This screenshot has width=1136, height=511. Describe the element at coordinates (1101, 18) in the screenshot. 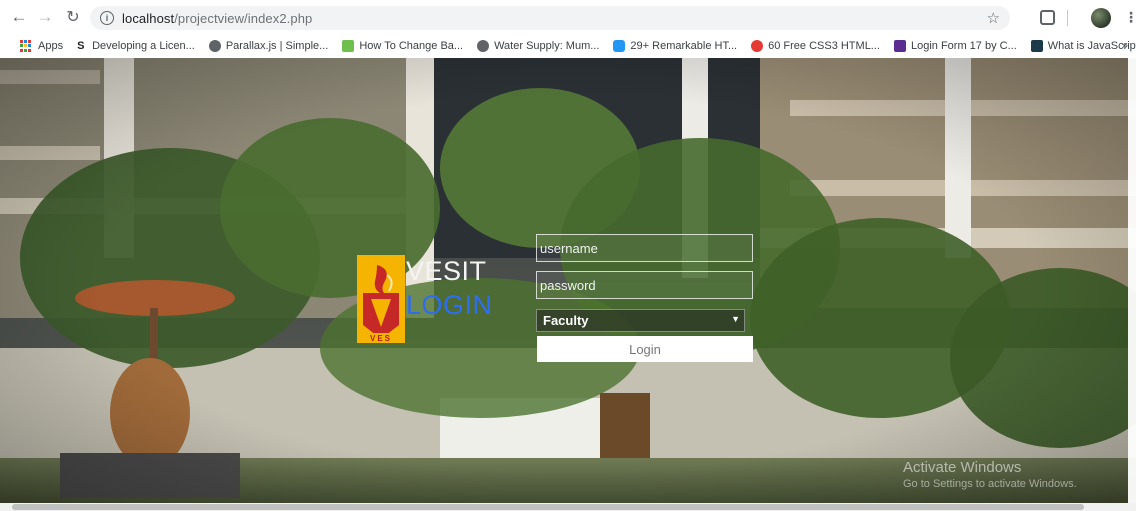

I see `profile-avatar` at that location.